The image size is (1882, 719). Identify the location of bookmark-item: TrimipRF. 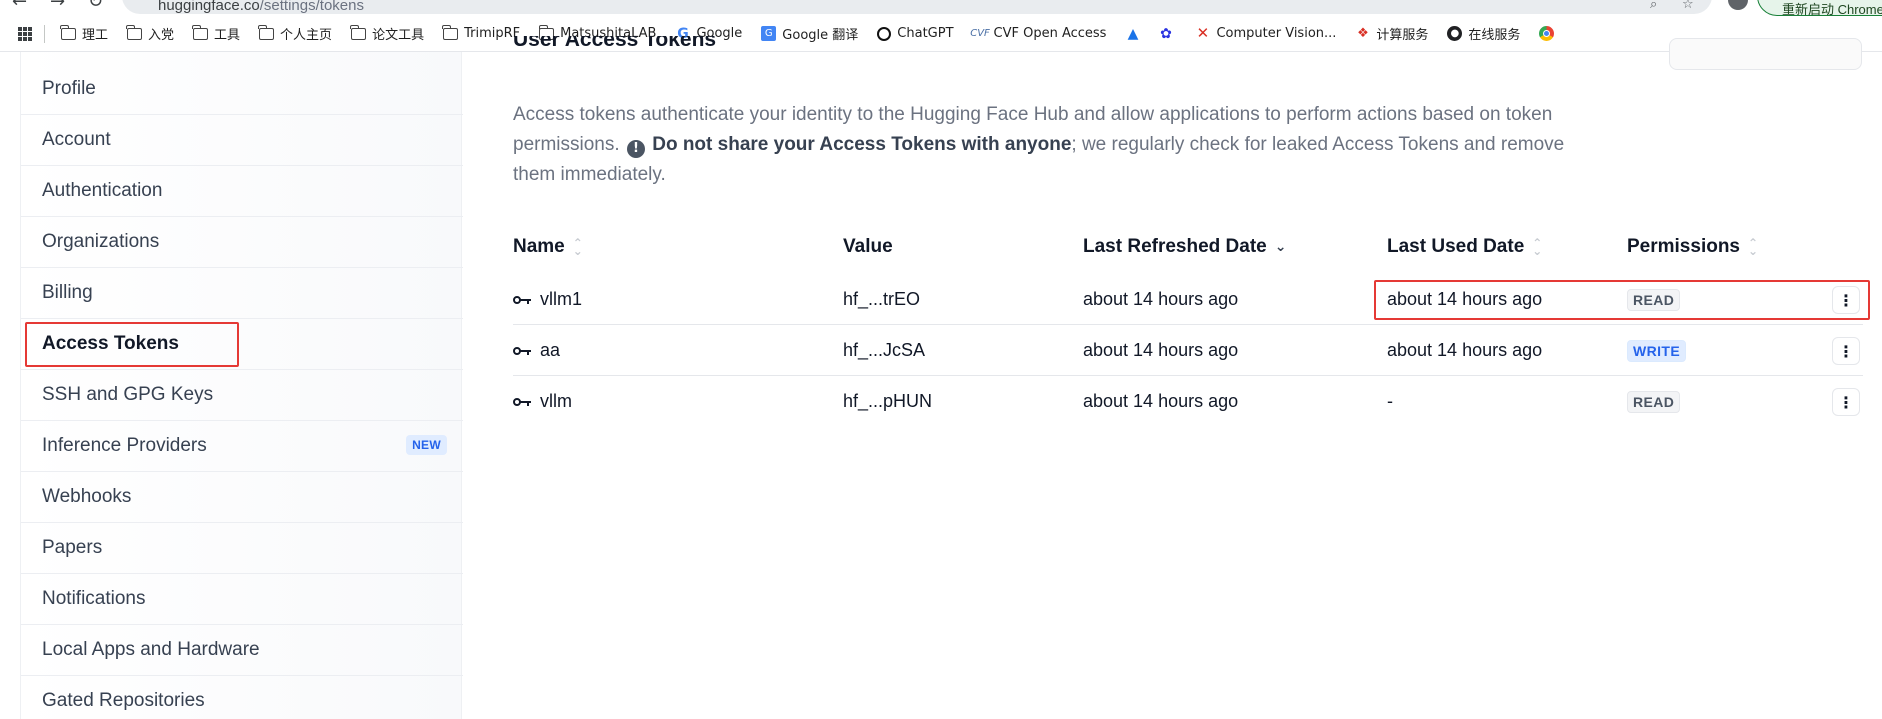
(481, 32).